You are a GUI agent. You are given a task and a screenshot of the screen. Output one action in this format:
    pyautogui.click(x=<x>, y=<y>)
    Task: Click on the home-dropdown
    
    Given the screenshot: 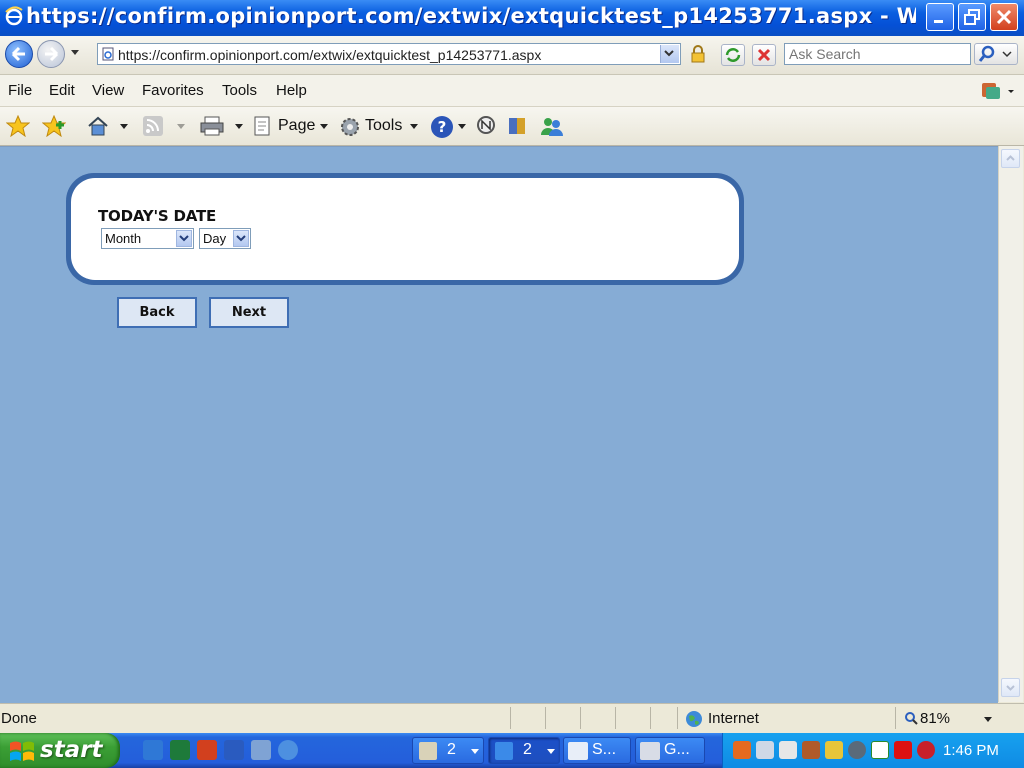 What is the action you would take?
    pyautogui.click(x=124, y=126)
    